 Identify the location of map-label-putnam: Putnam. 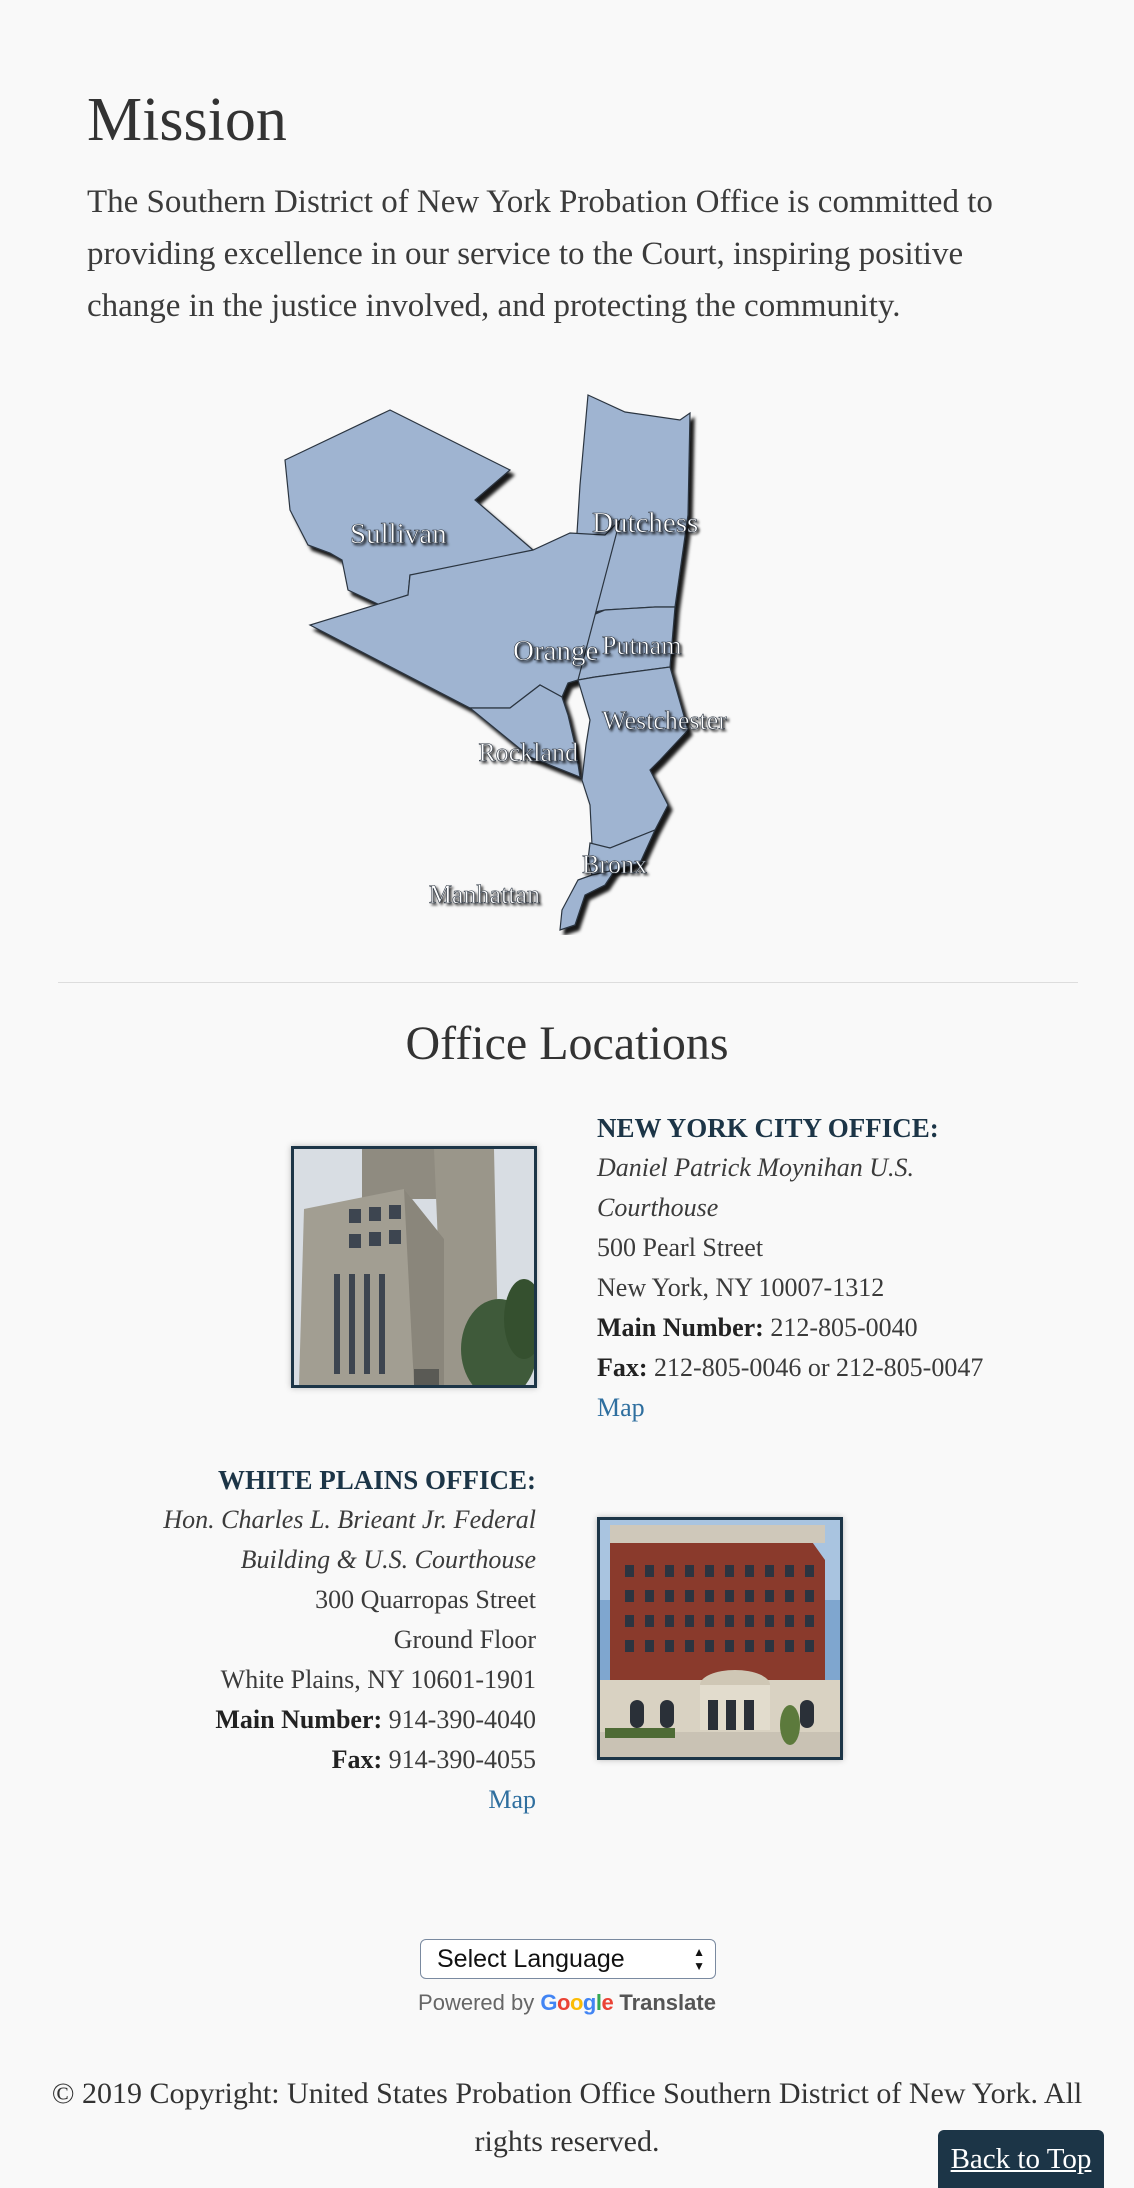
(641, 645).